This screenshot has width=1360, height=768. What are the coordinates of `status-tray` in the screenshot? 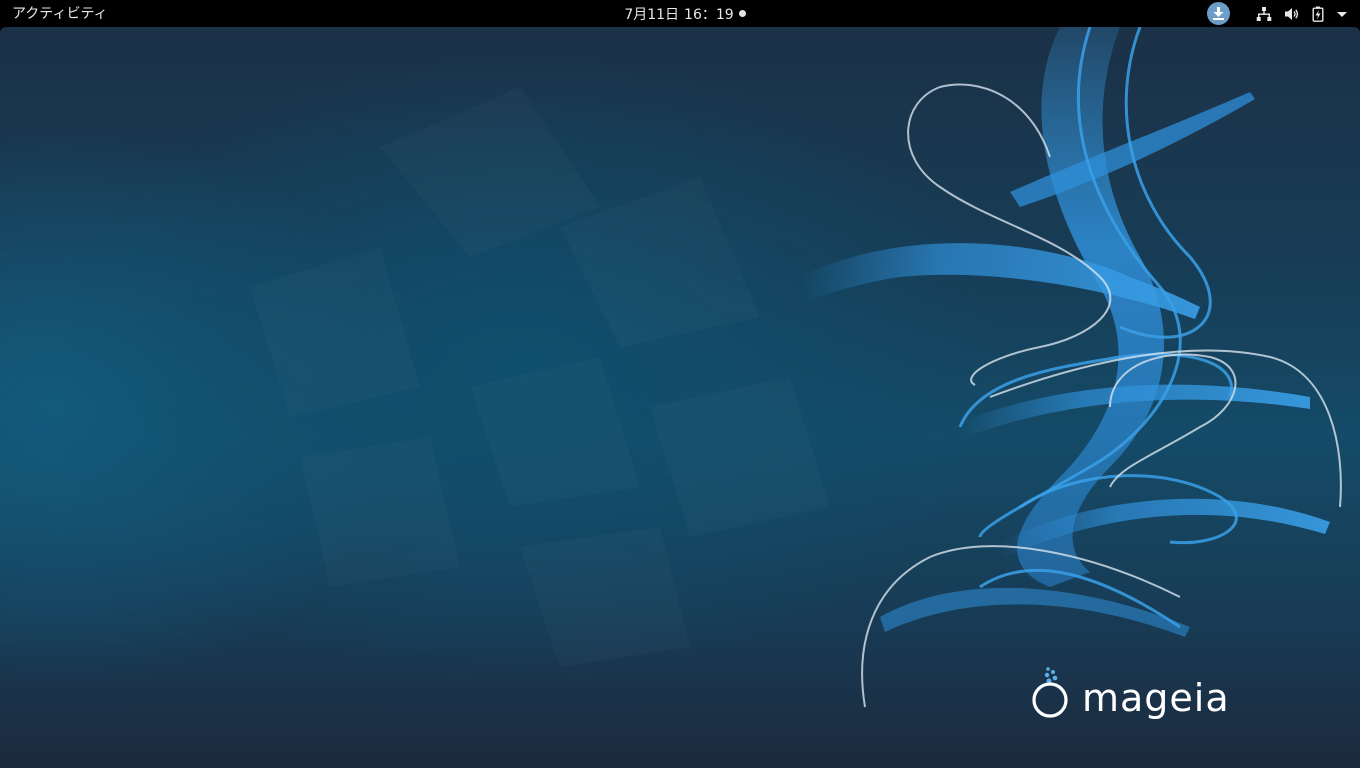 It's located at (1277, 13).